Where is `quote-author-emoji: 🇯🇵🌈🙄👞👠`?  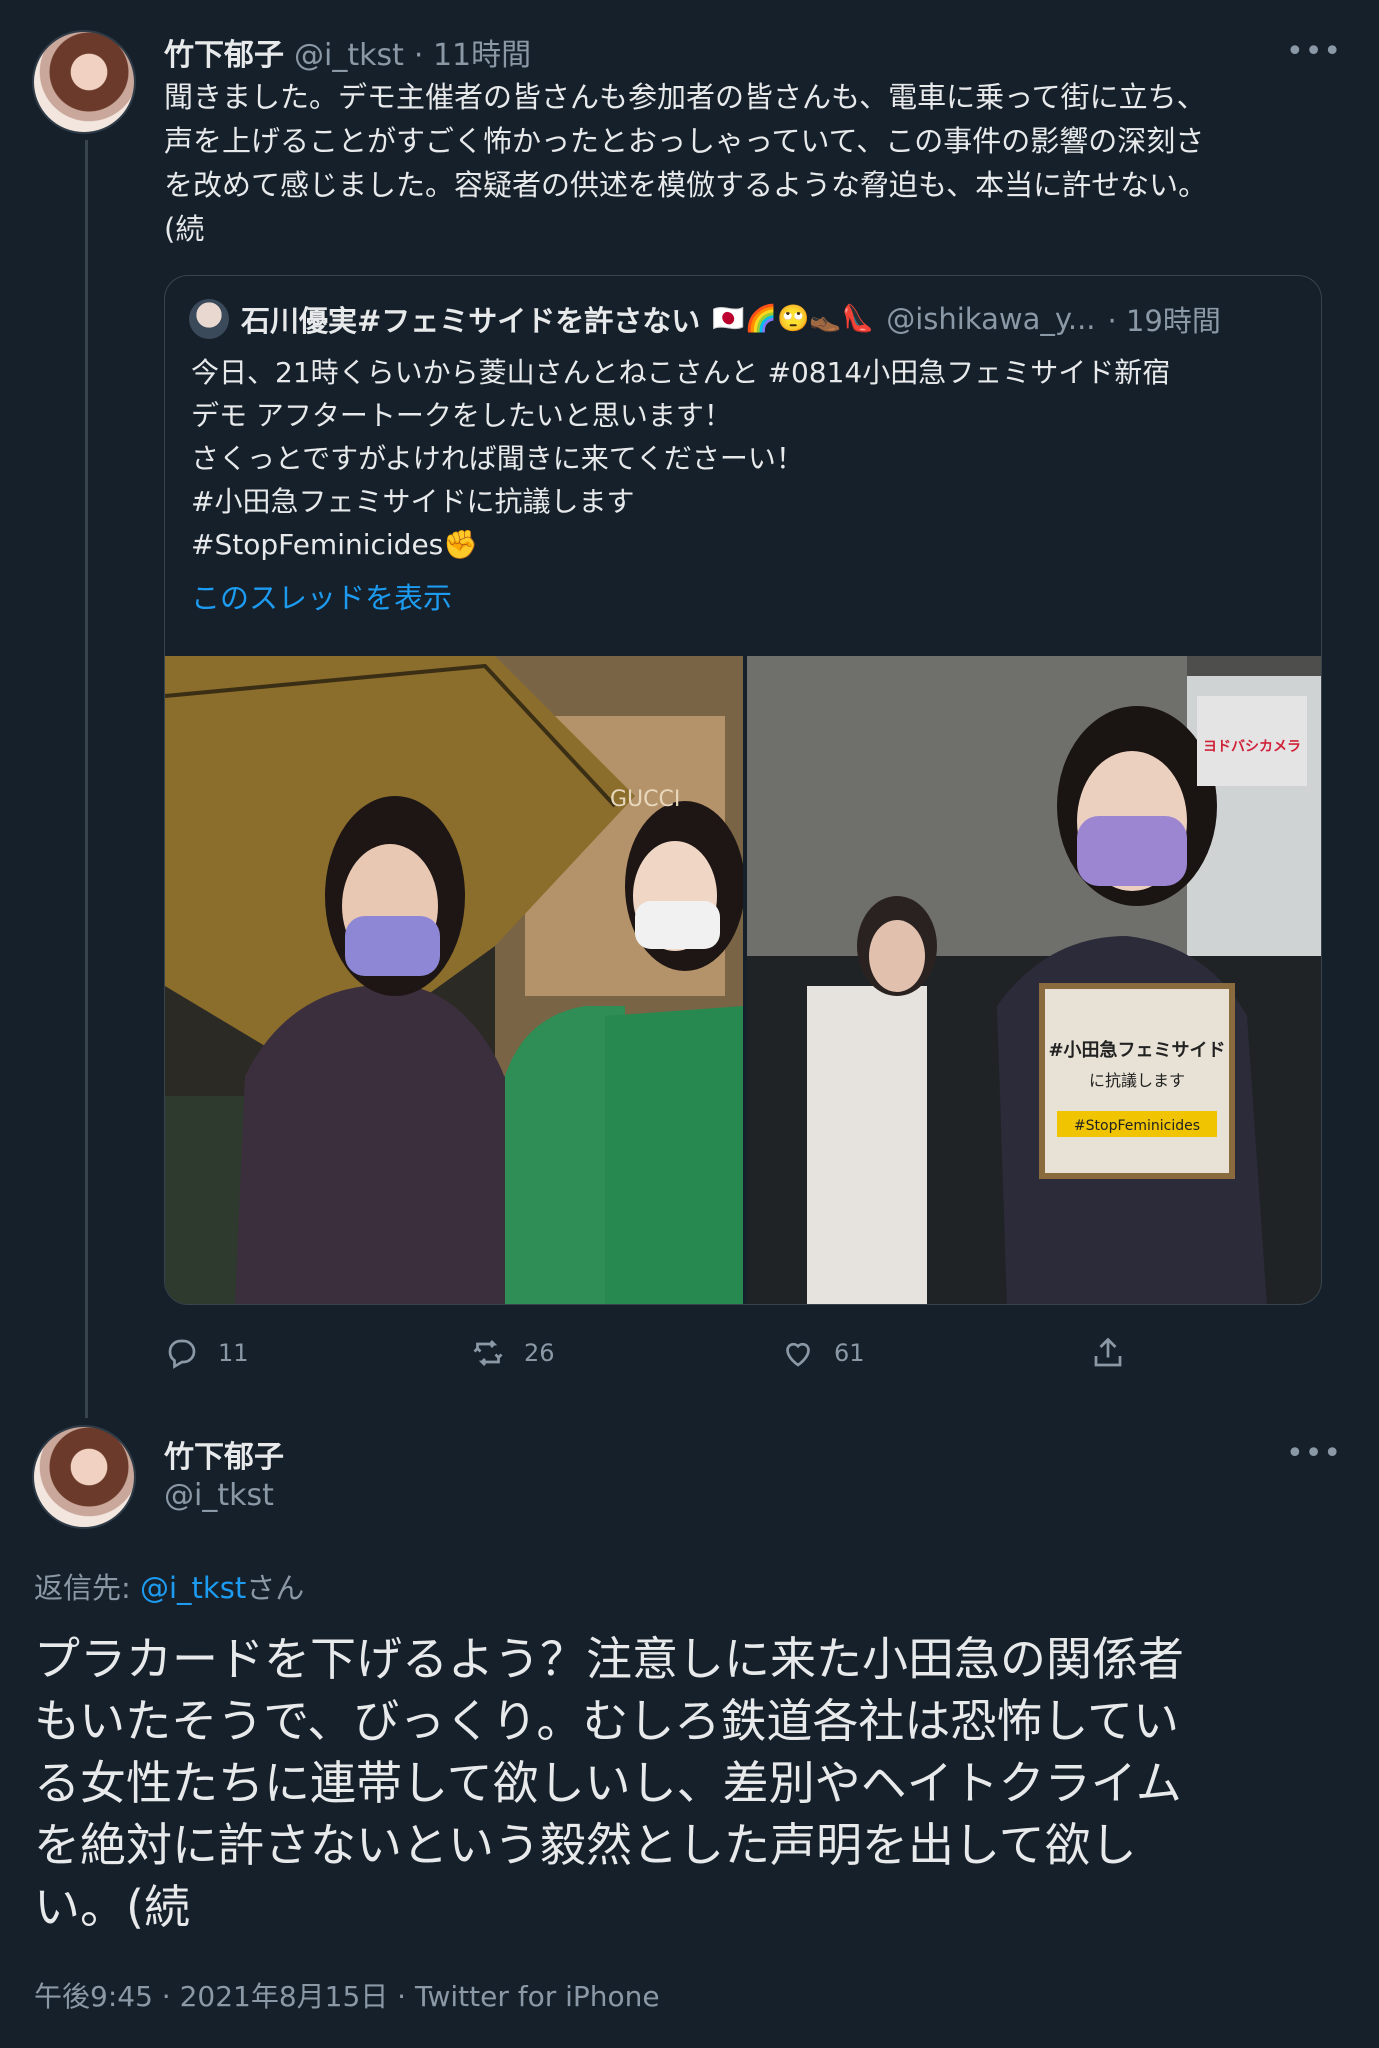 quote-author-emoji: 🇯🇵🌈🙄👞👠 is located at coordinates (793, 319).